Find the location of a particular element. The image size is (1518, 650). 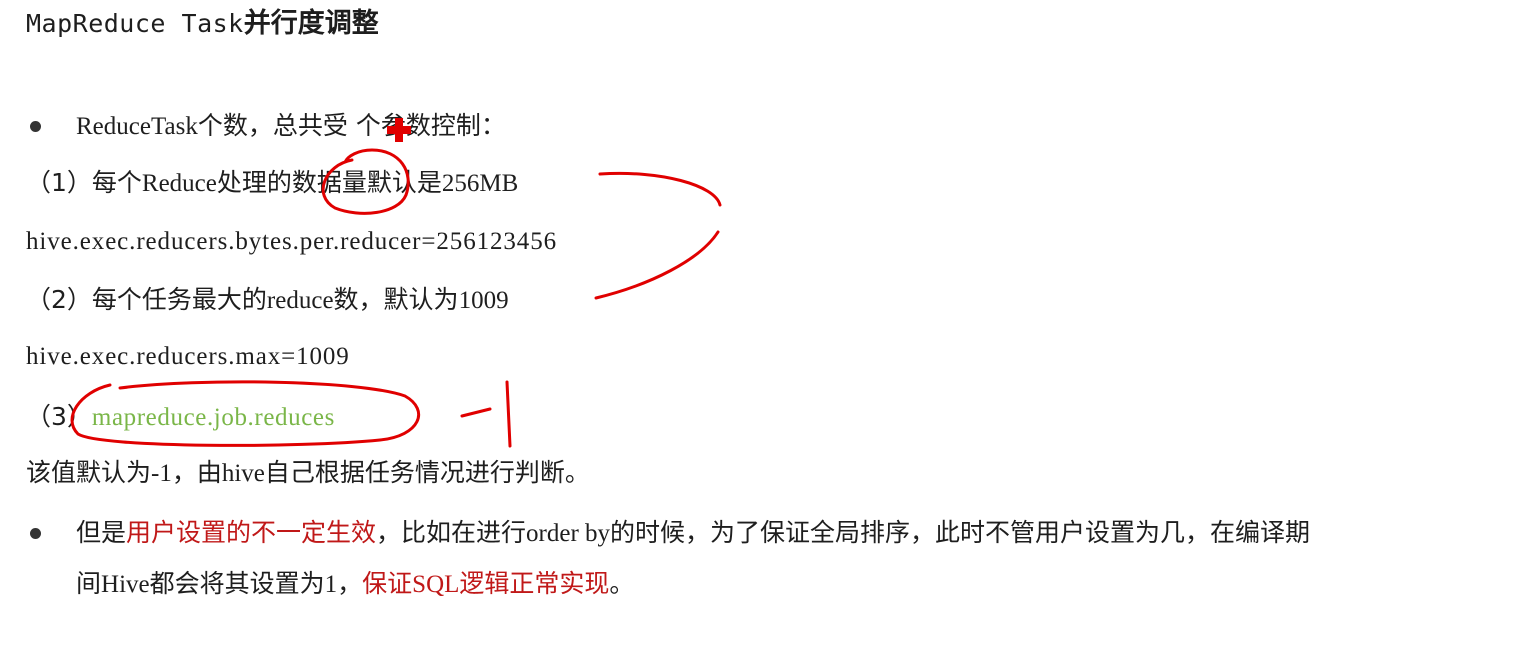

title-latin: MapReduce Task is located at coordinates (135, 23).